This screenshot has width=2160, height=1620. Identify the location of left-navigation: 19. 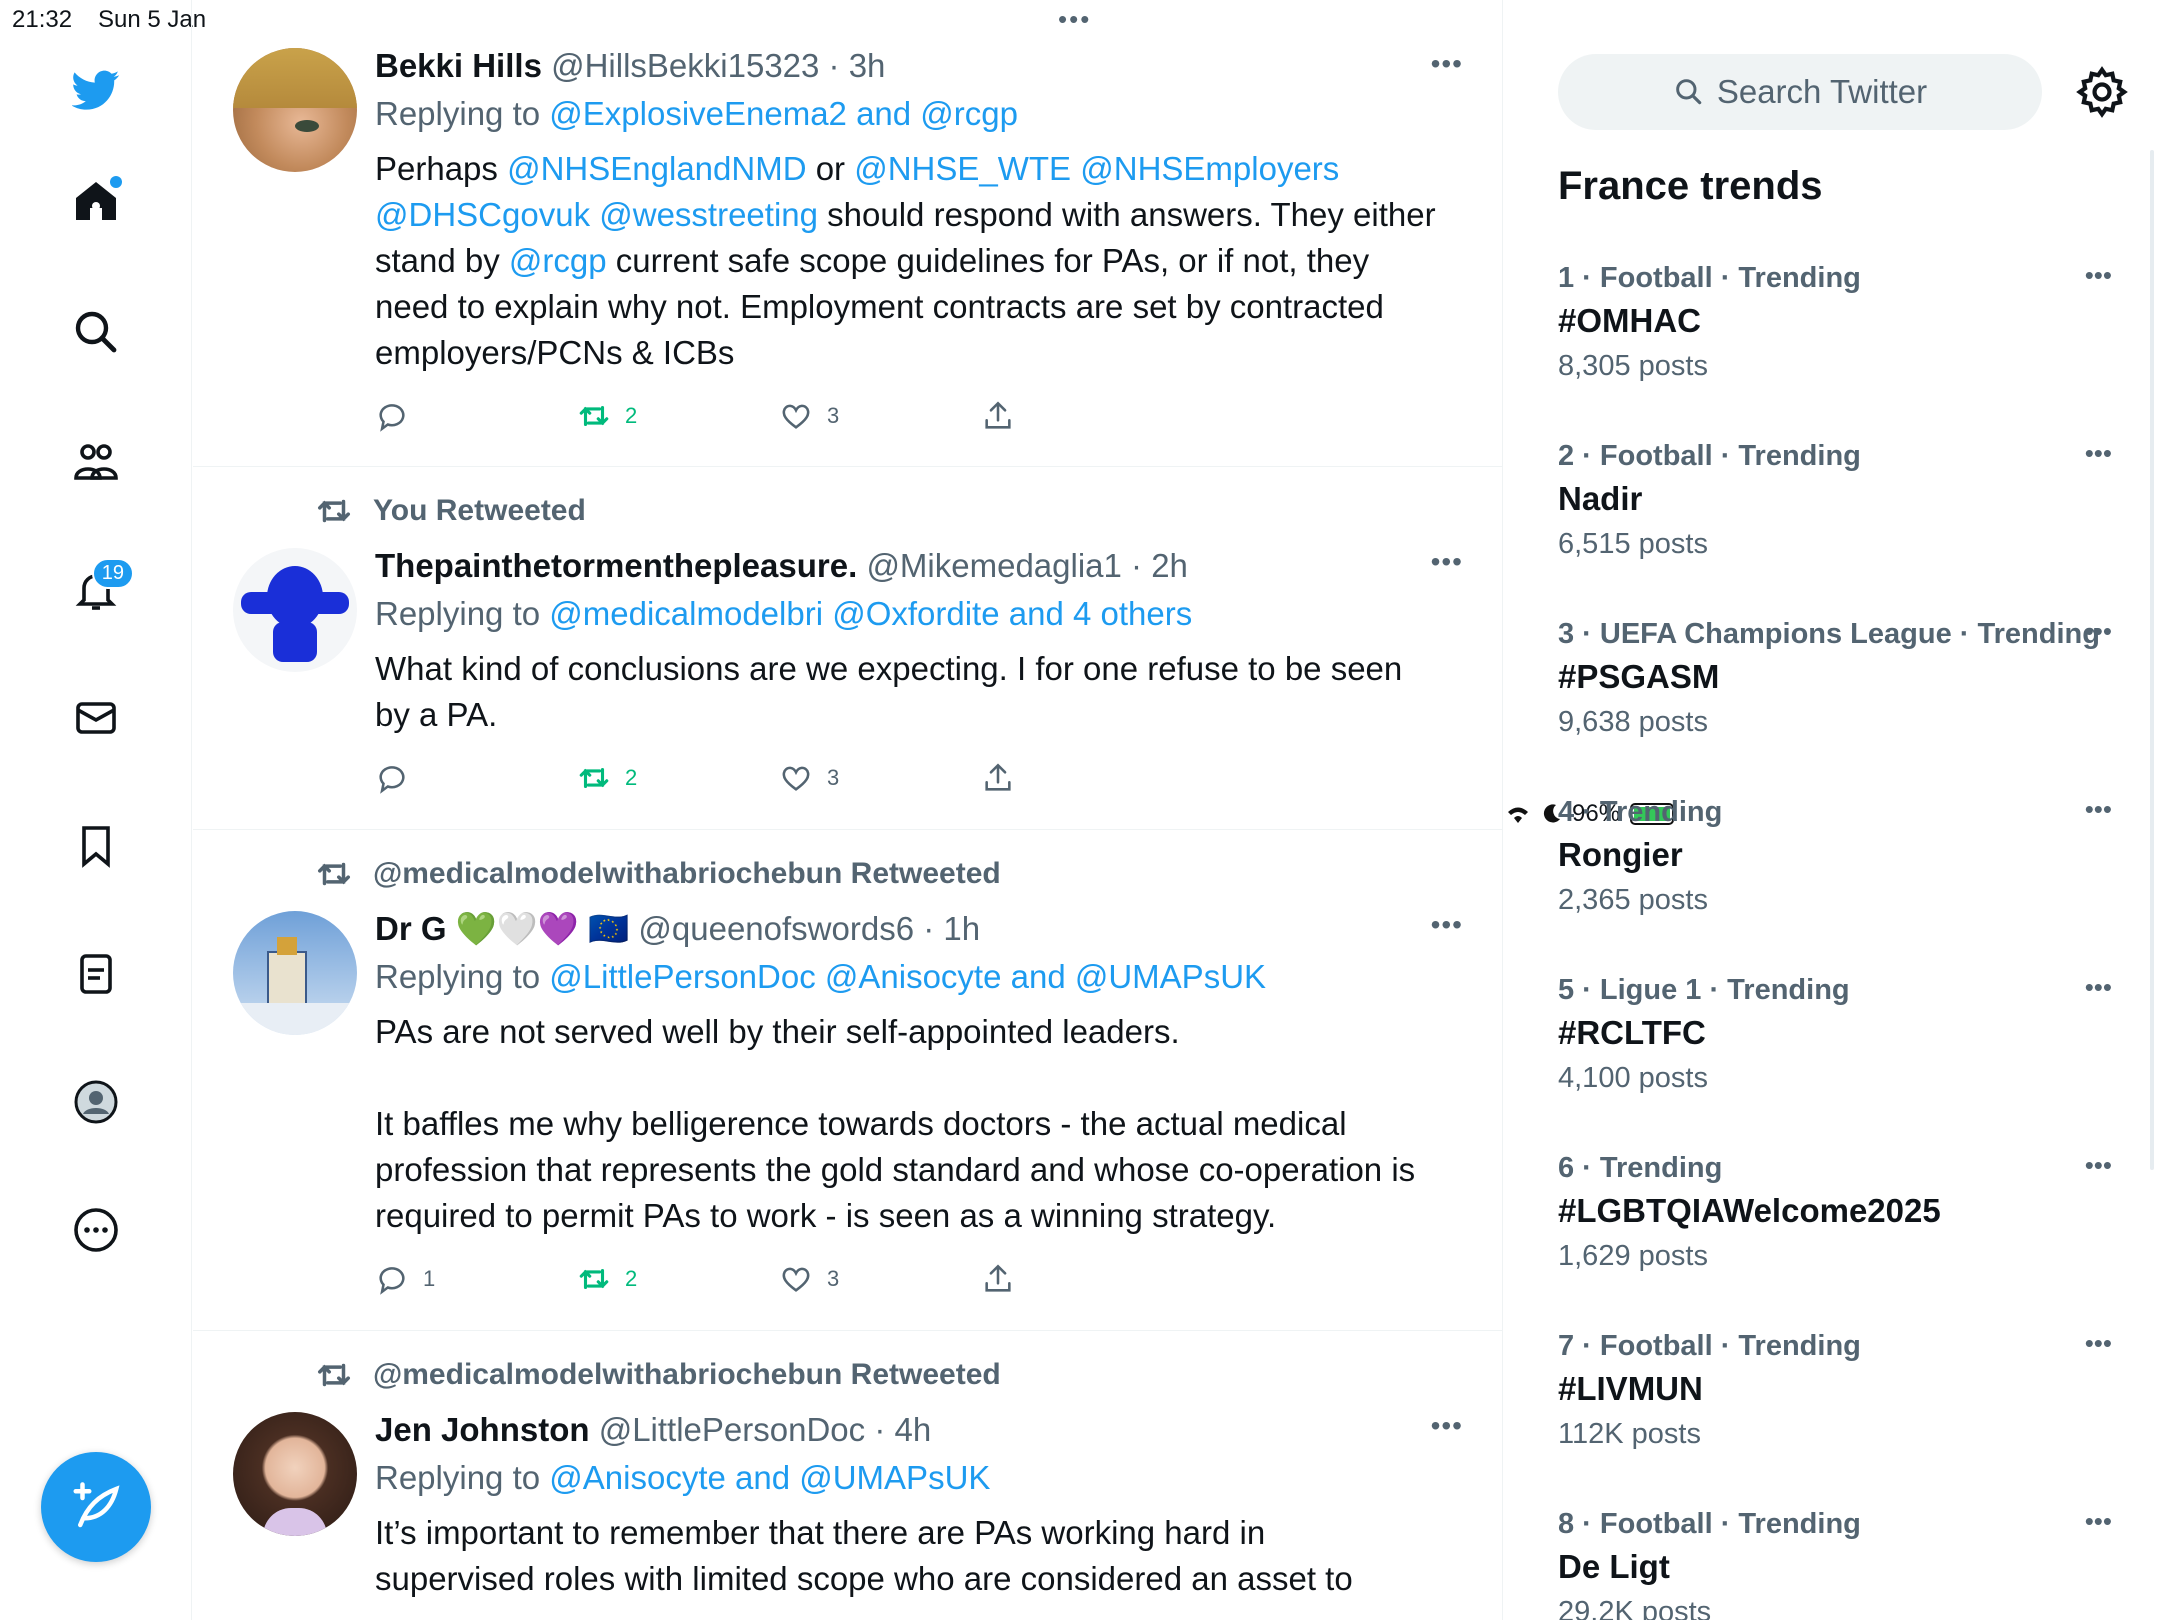
(96, 810).